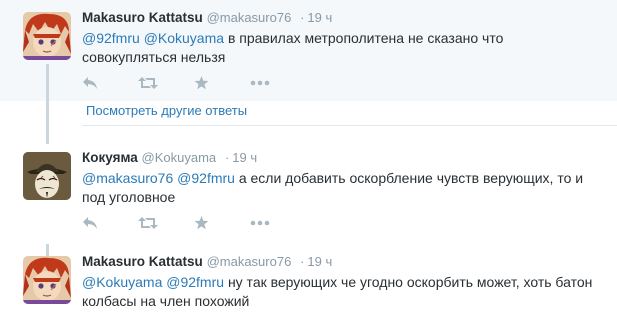 The height and width of the screenshot is (317, 617). Describe the element at coordinates (166, 110) in the screenshot. I see `more-replies-link: Посмотреть другие ответы` at that location.